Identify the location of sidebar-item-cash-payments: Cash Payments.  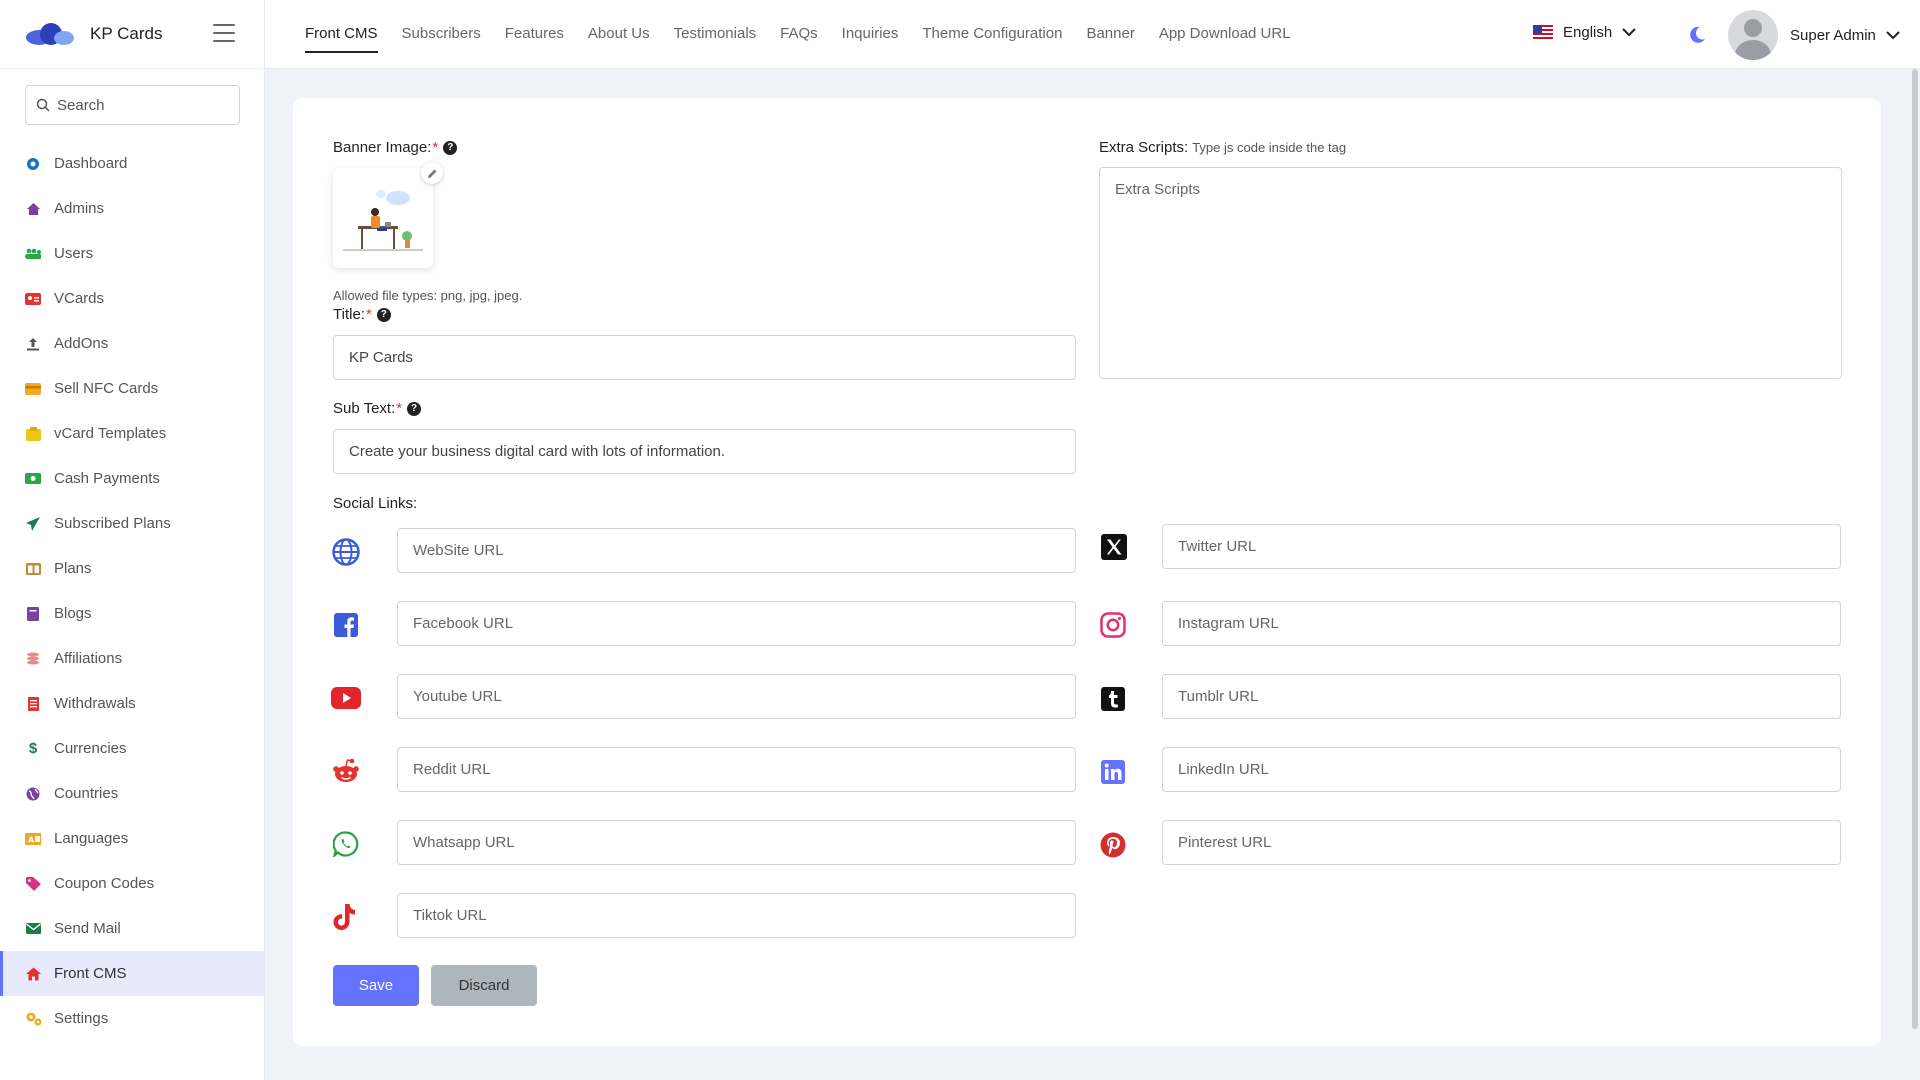
(132, 478).